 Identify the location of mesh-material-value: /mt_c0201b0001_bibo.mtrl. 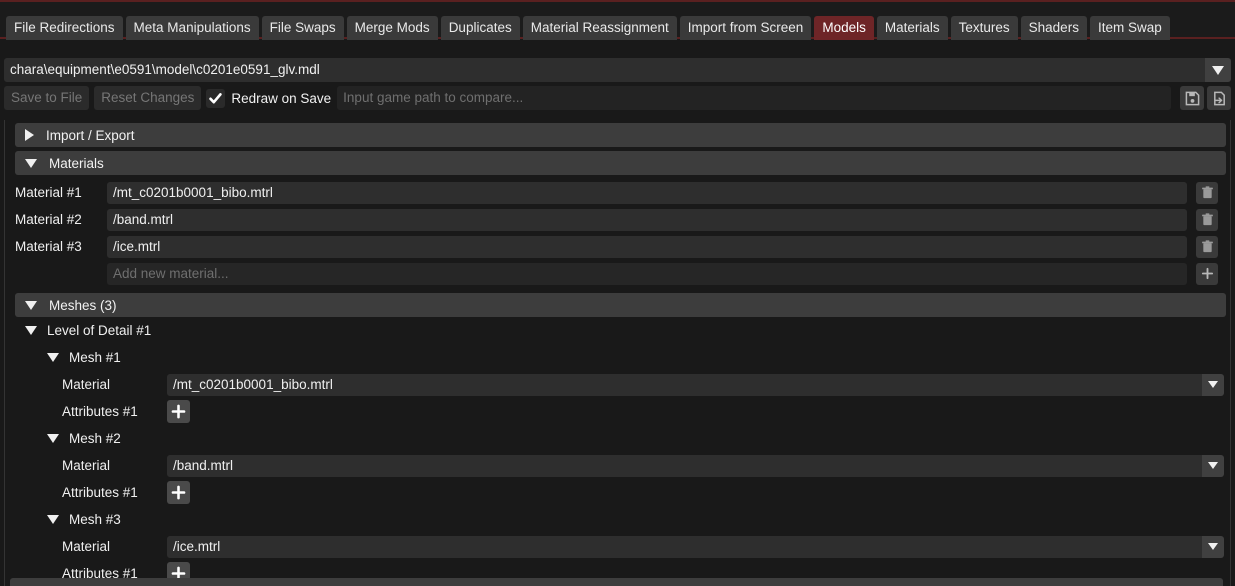
(684, 384).